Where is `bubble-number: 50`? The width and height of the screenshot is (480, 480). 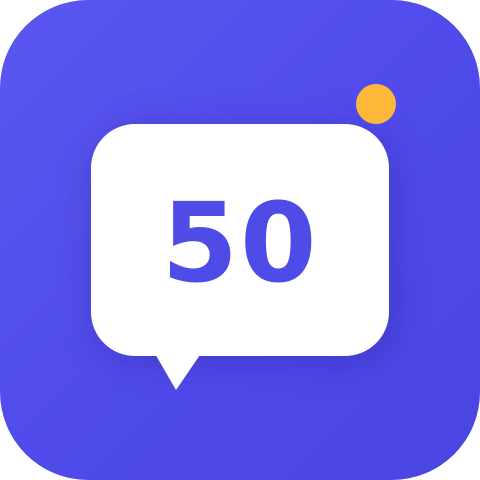
bubble-number: 50 is located at coordinates (240, 243).